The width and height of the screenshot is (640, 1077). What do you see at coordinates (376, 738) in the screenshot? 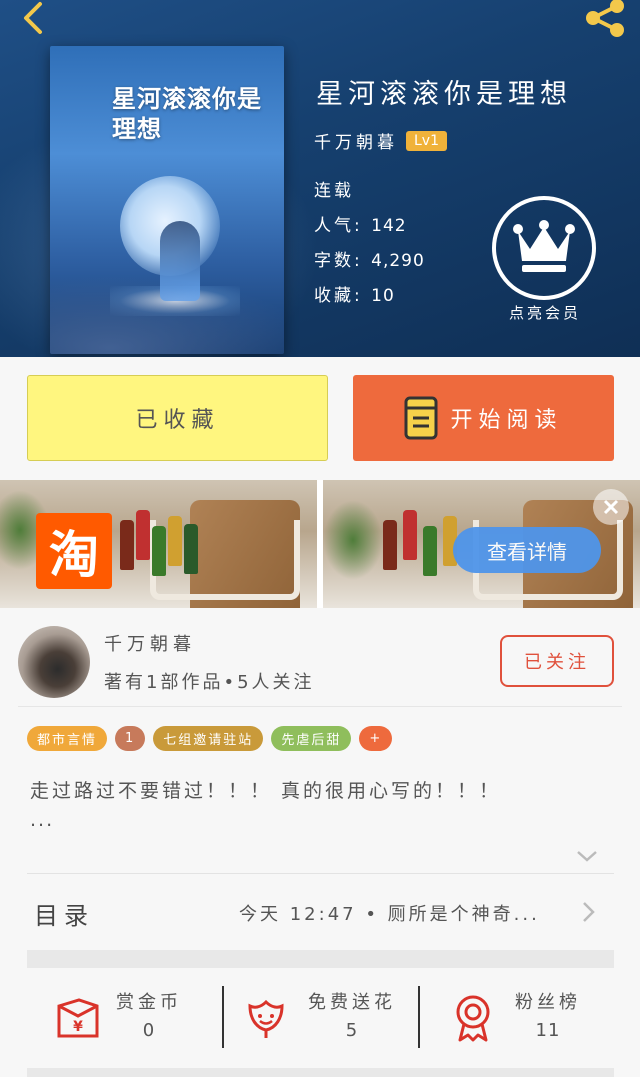
I see `add-tag-button: +` at bounding box center [376, 738].